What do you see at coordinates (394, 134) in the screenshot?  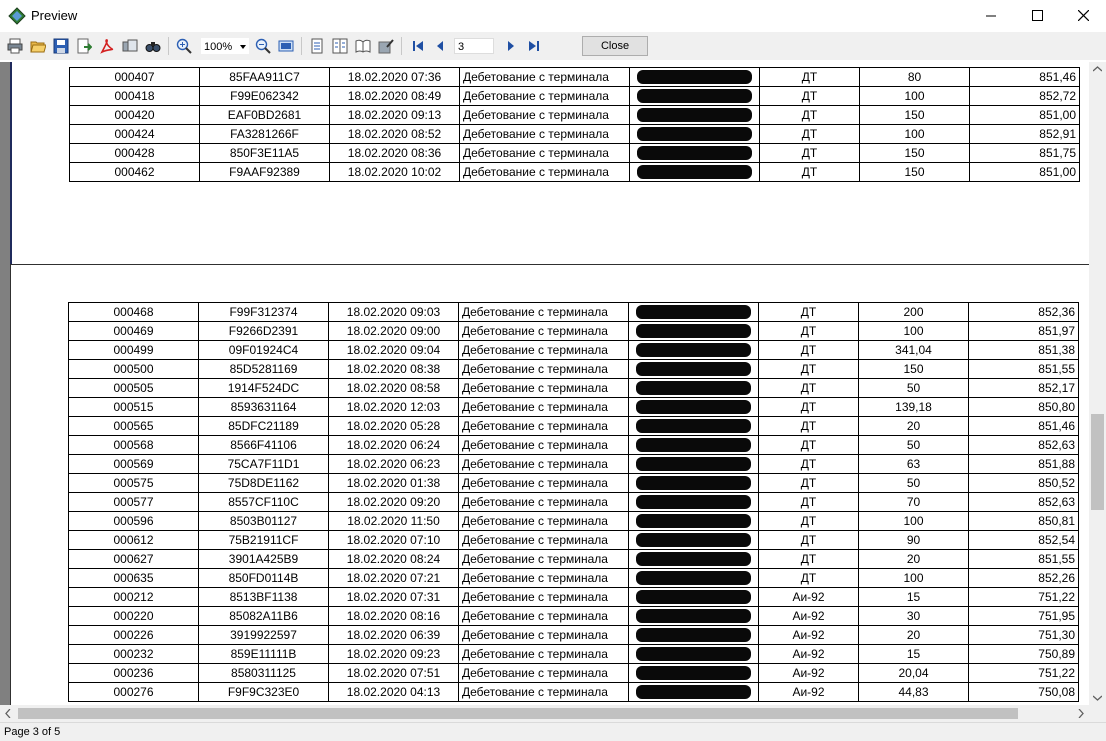 I see `cell-datetime: 18.02.2020 08:52` at bounding box center [394, 134].